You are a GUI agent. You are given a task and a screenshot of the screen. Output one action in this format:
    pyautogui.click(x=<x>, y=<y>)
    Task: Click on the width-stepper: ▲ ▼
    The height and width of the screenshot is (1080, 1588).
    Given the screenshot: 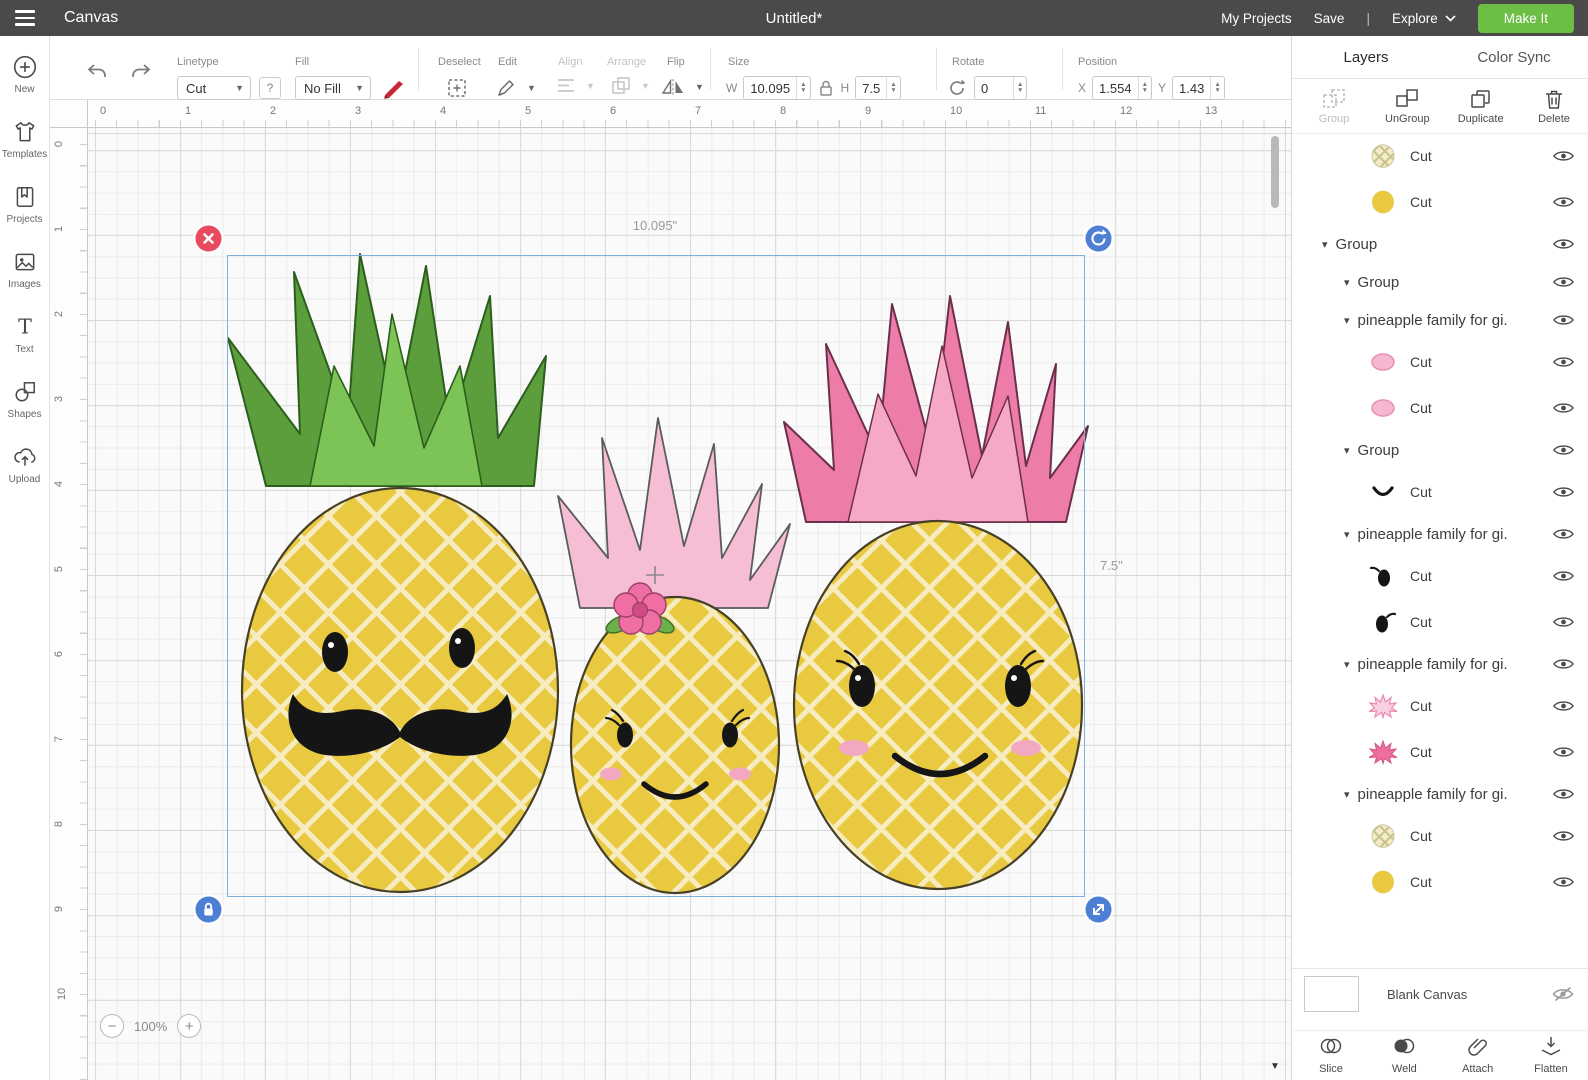 What is the action you would take?
    pyautogui.click(x=802, y=88)
    